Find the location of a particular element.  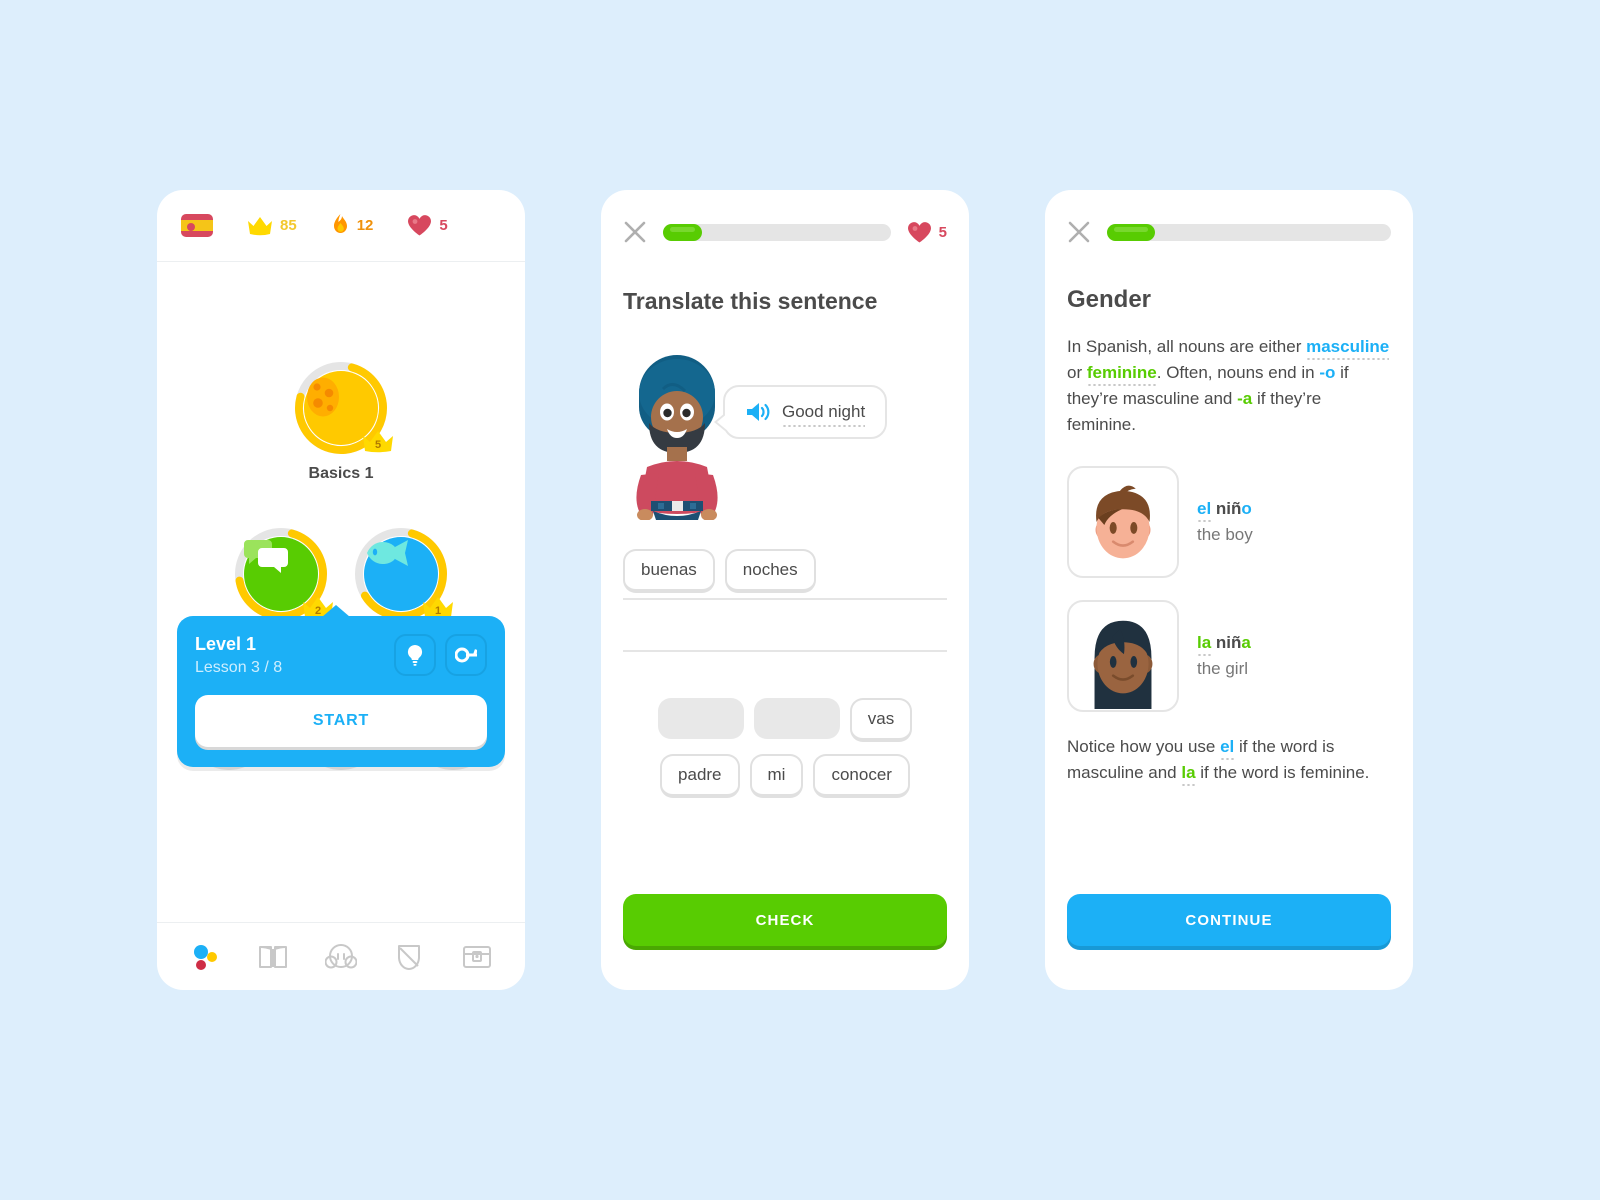

tip-outro-part3: if the word is feminine. is located at coordinates (1282, 772).